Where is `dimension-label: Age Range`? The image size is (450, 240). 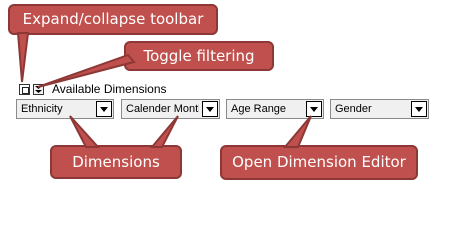
dimension-label: Age Range is located at coordinates (259, 109).